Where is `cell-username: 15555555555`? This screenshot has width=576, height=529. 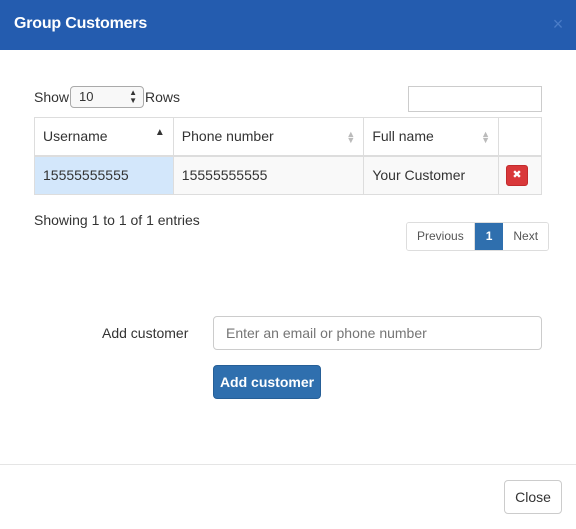
cell-username: 15555555555 is located at coordinates (104, 175).